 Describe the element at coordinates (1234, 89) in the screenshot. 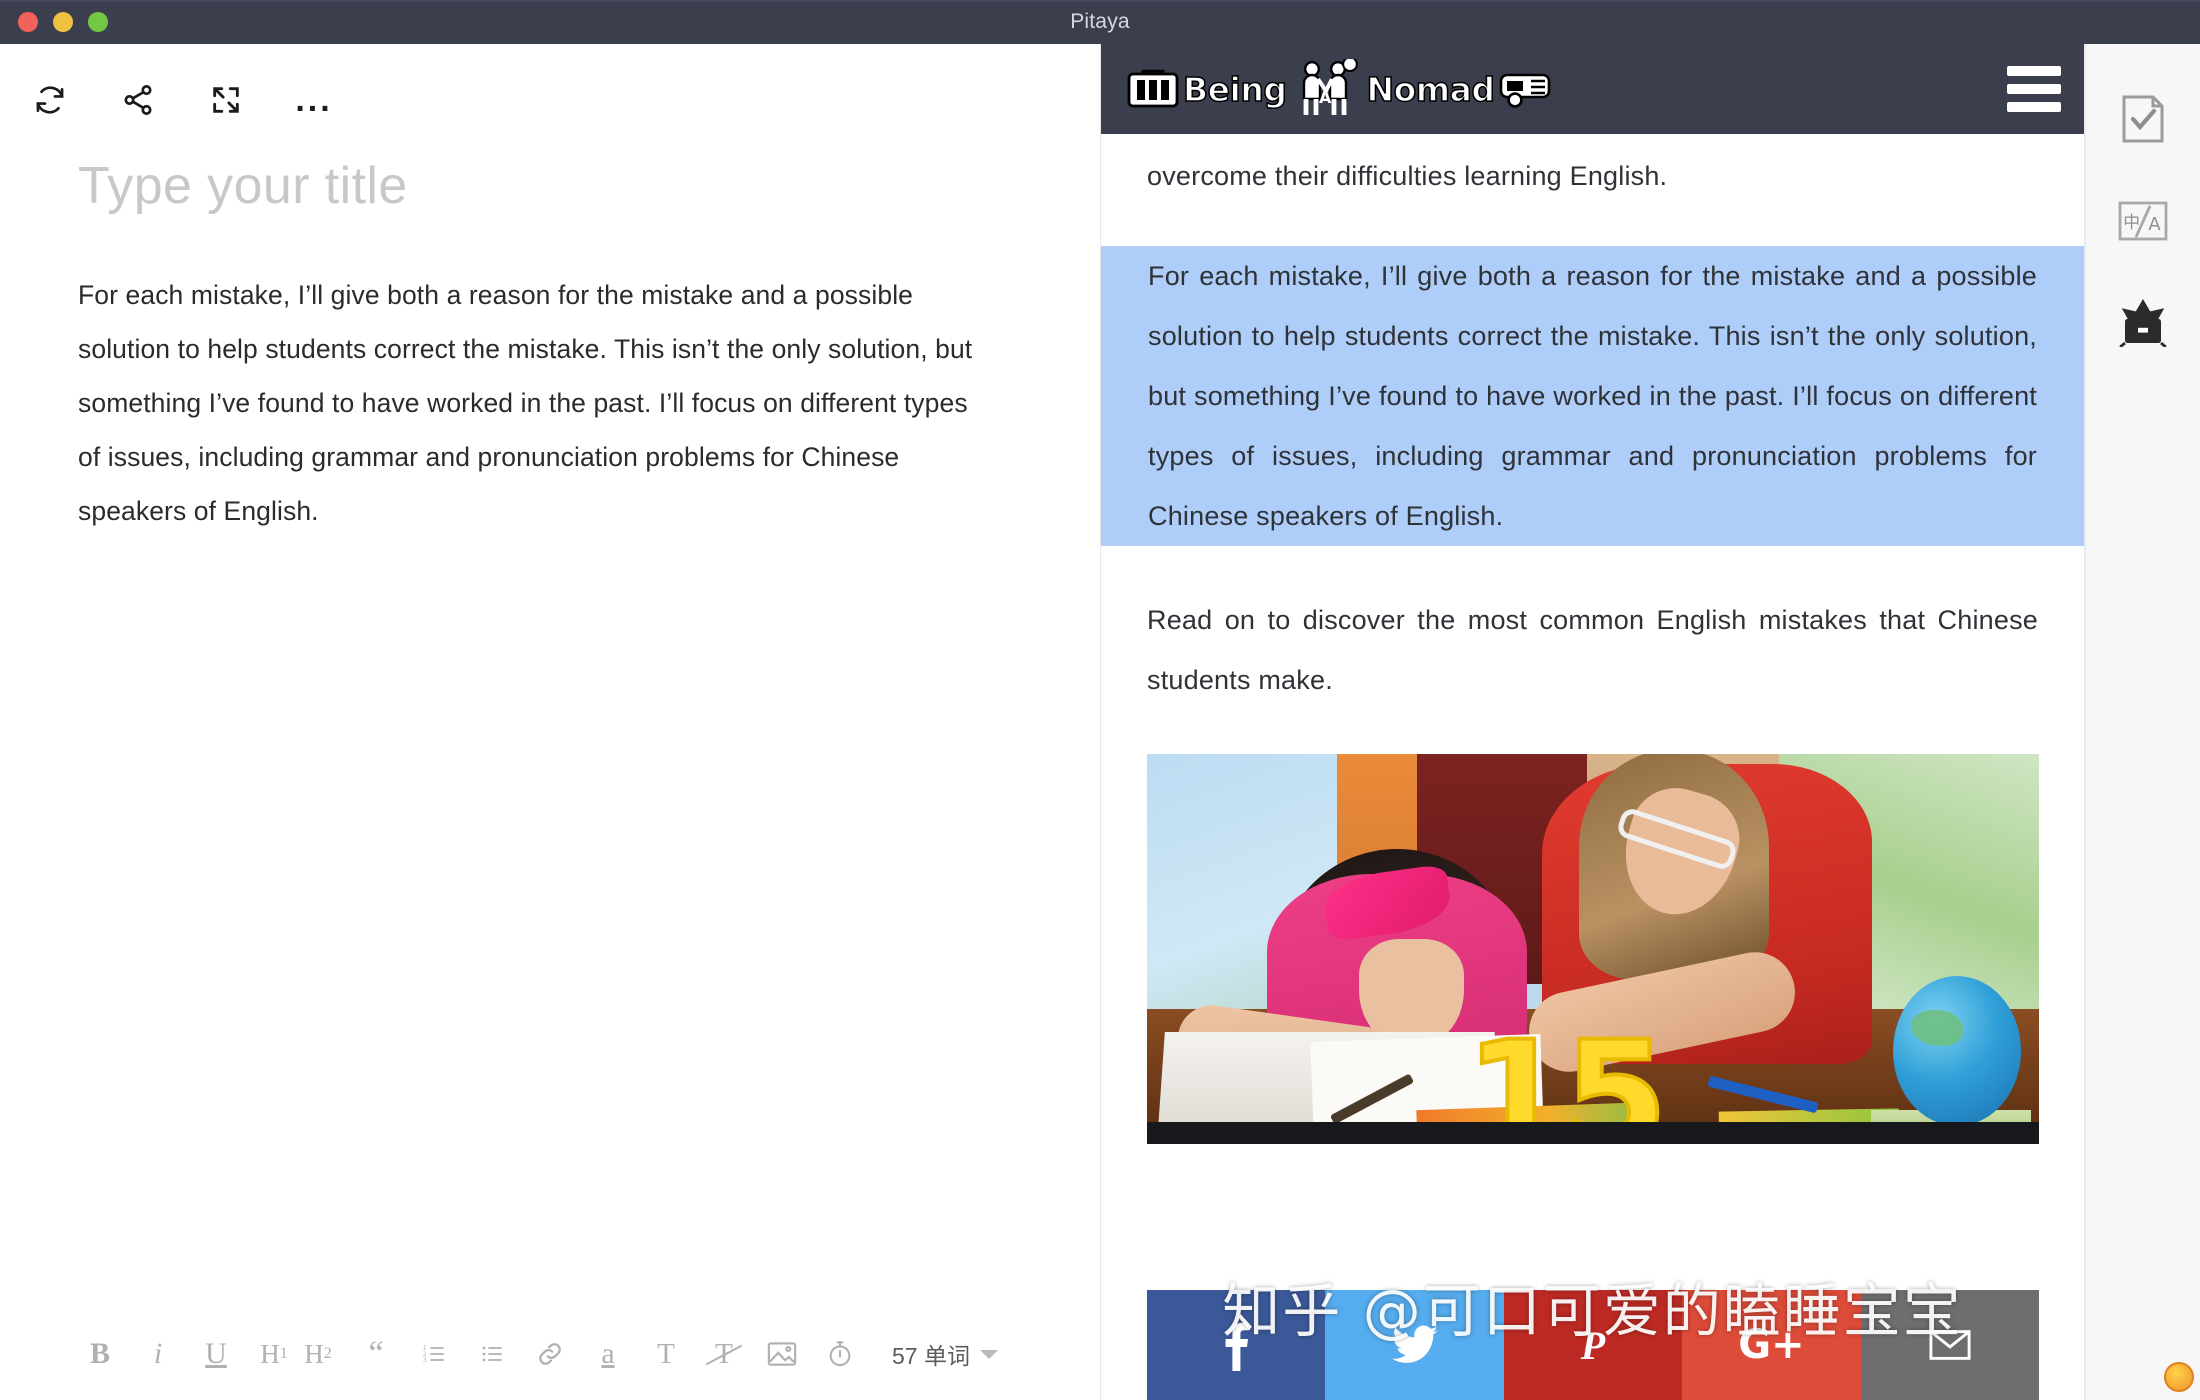

I see `logo-text-left: Being` at that location.